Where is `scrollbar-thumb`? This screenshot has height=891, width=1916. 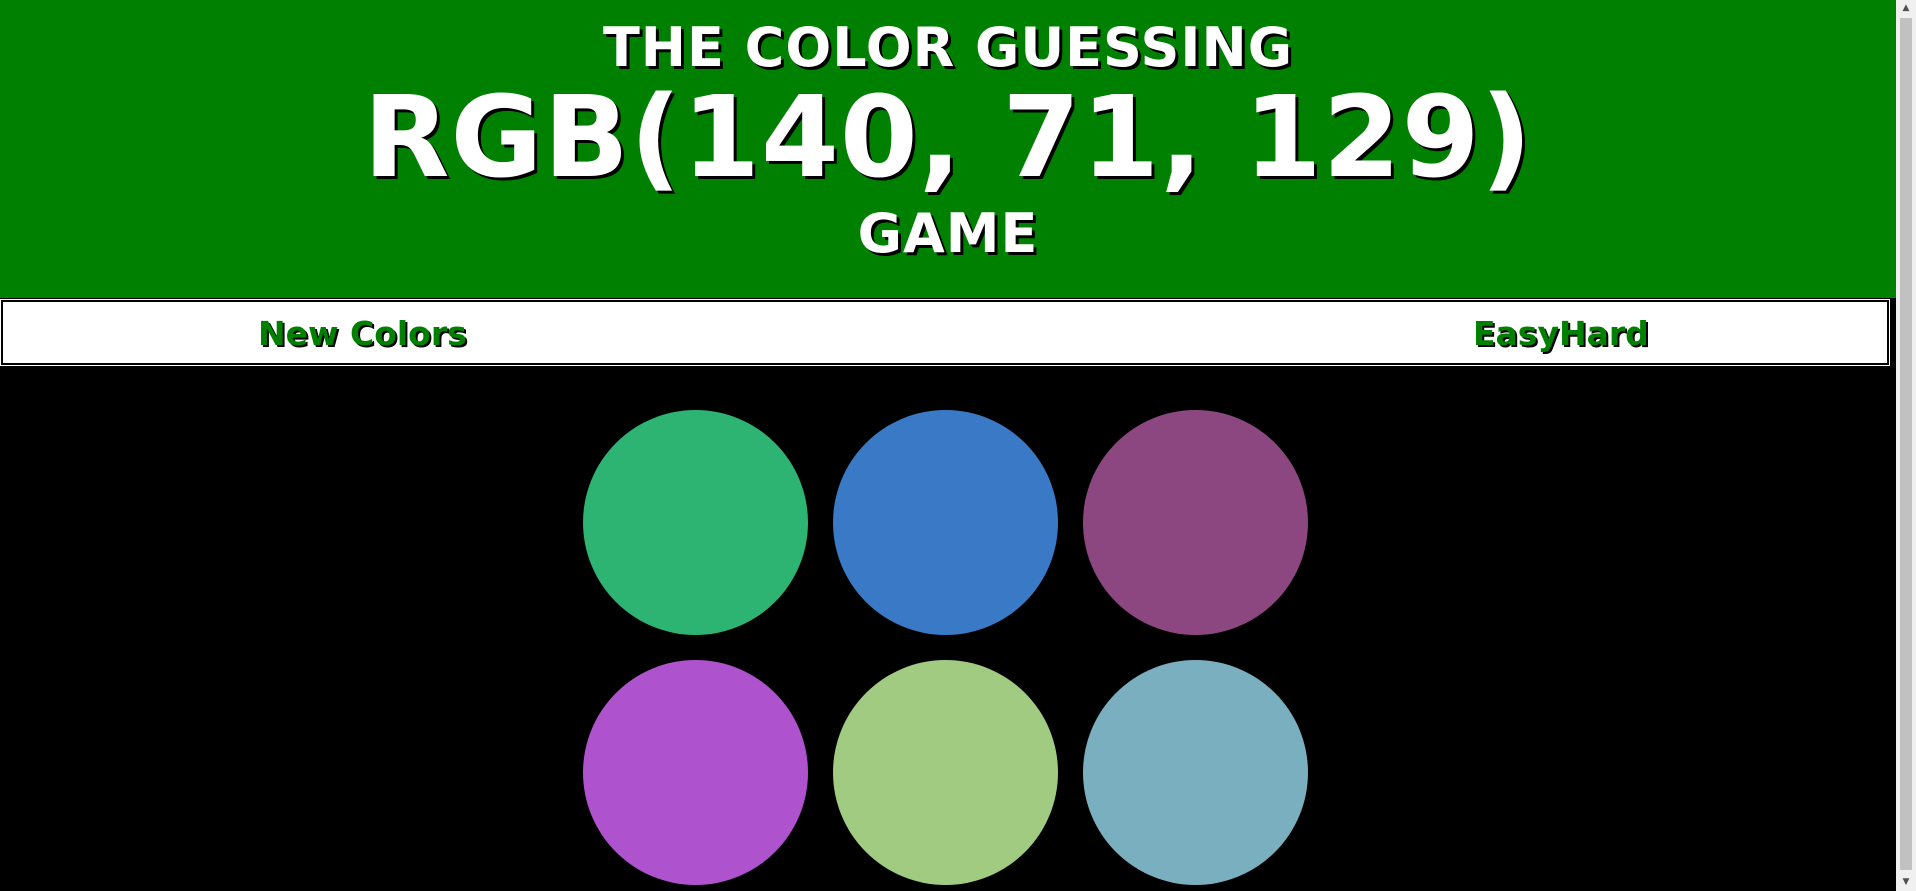 scrollbar-thumb is located at coordinates (1906, 444).